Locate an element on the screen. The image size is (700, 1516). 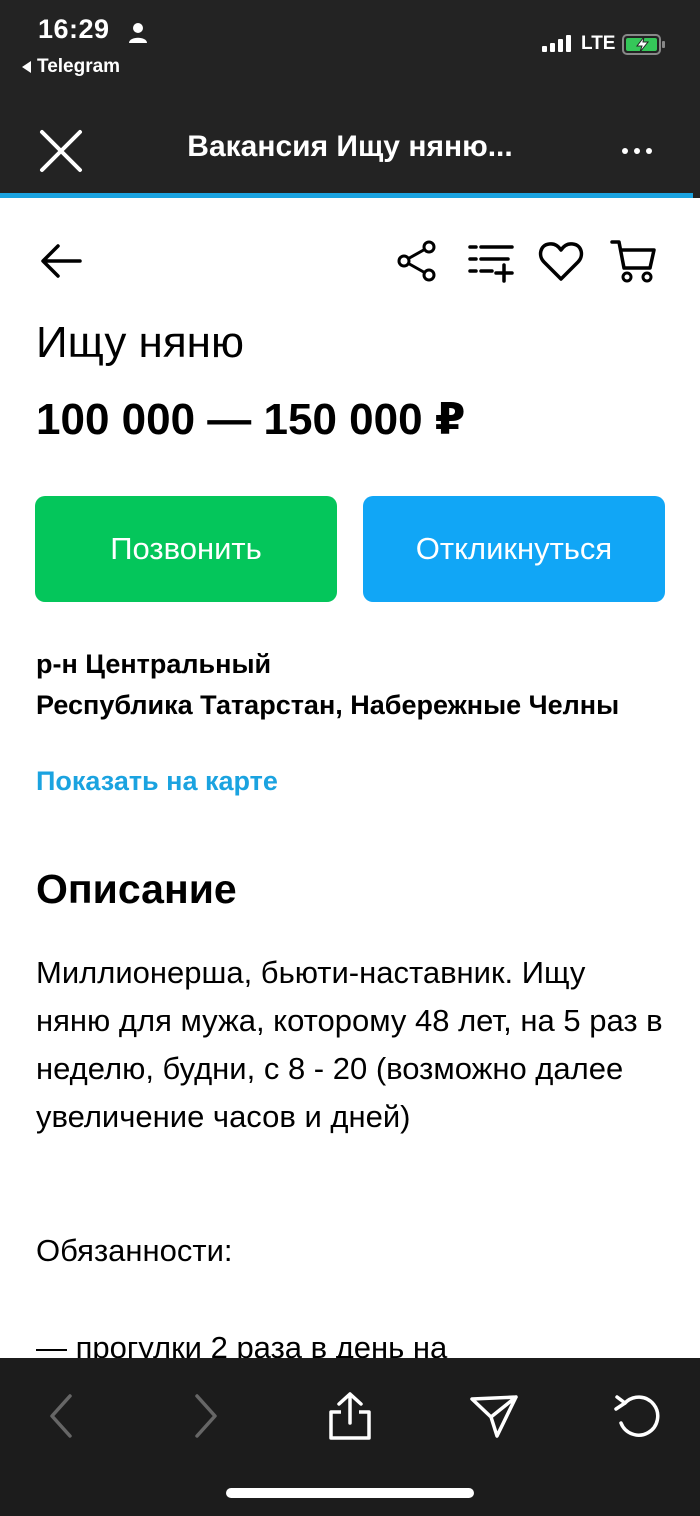
forward-nav-button is located at coordinates (206, 1416).